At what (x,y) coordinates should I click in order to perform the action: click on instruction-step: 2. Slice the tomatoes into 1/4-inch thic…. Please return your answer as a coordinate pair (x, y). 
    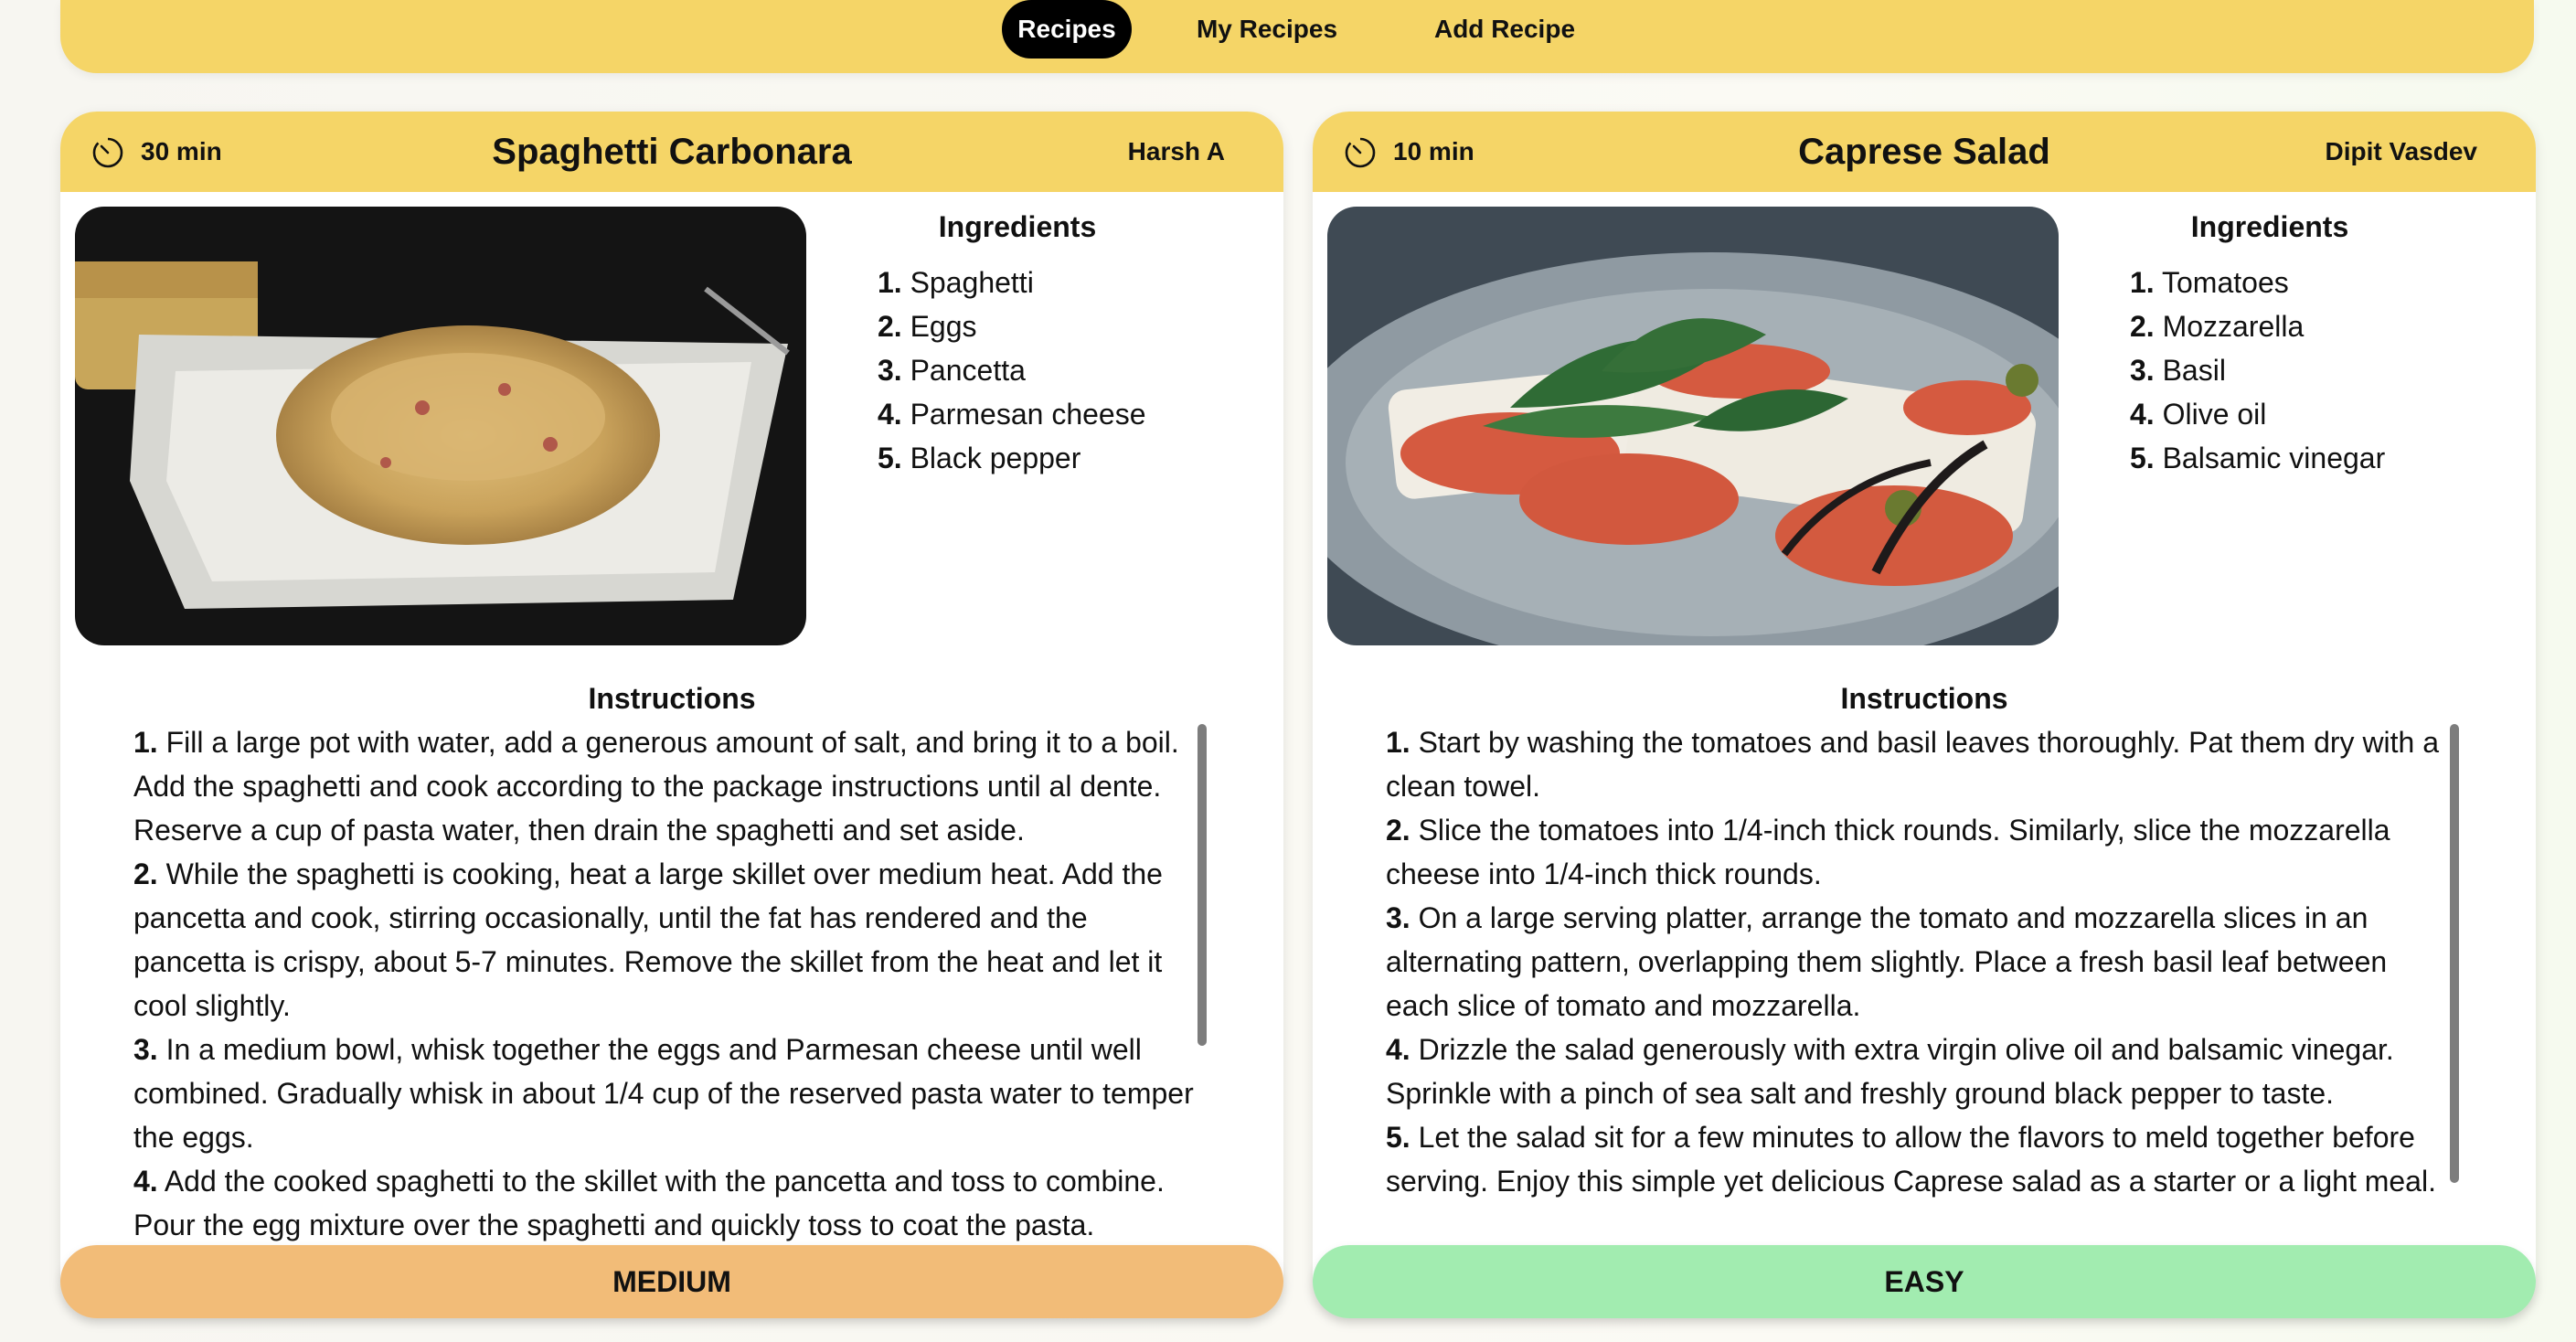
    Looking at the image, I should click on (1888, 852).